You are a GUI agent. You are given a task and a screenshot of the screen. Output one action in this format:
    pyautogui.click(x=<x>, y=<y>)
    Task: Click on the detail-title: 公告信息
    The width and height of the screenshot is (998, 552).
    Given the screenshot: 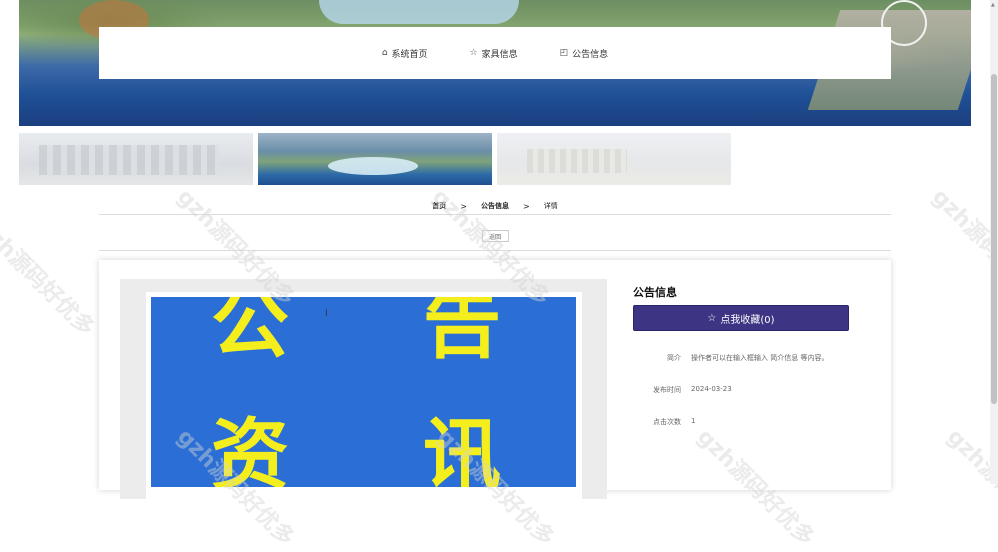 What is the action you would take?
    pyautogui.click(x=655, y=292)
    